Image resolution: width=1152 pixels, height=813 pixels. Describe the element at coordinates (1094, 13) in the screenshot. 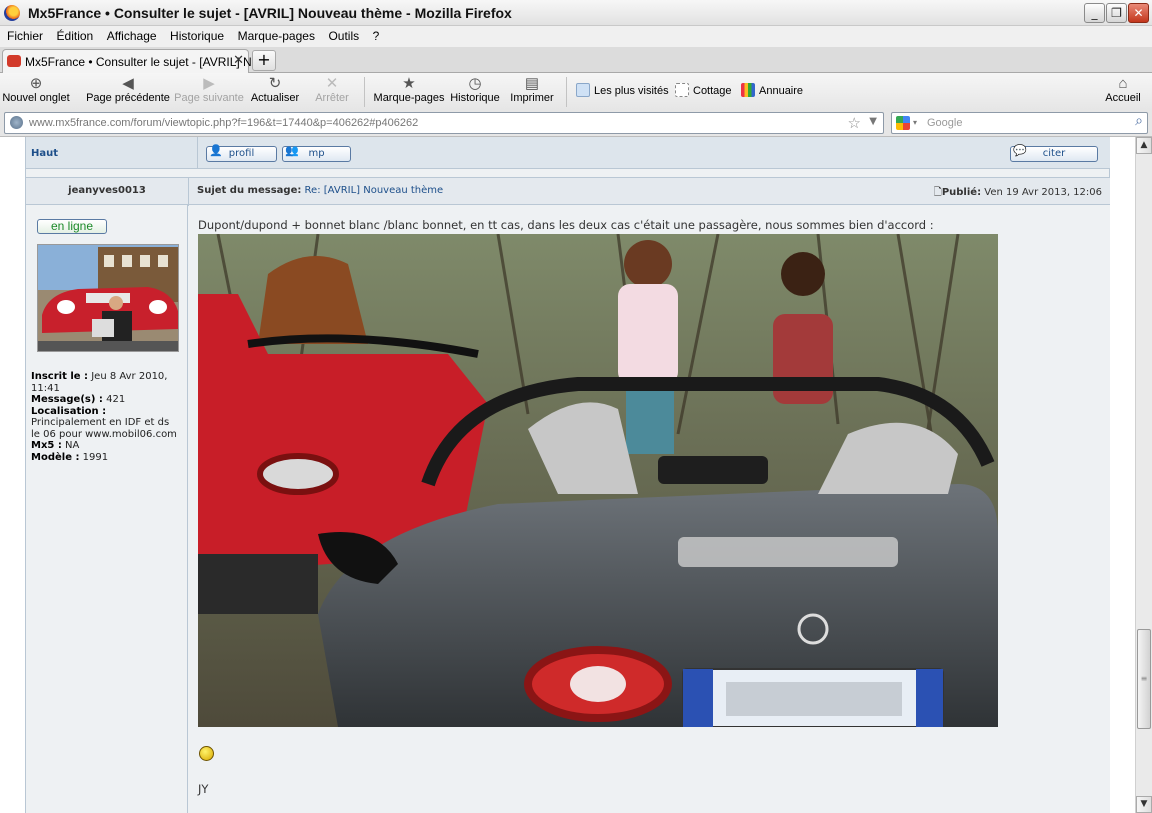

I see `minimize-button: _` at that location.